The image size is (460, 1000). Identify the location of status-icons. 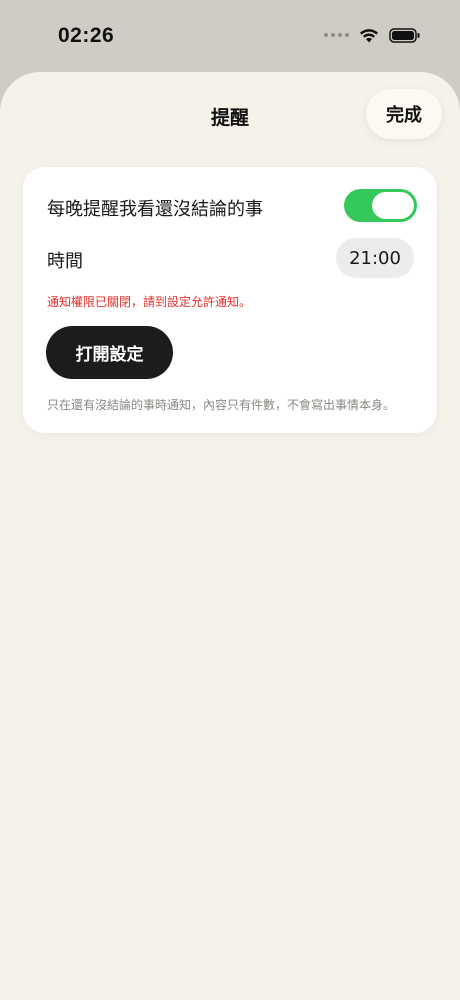
(372, 35).